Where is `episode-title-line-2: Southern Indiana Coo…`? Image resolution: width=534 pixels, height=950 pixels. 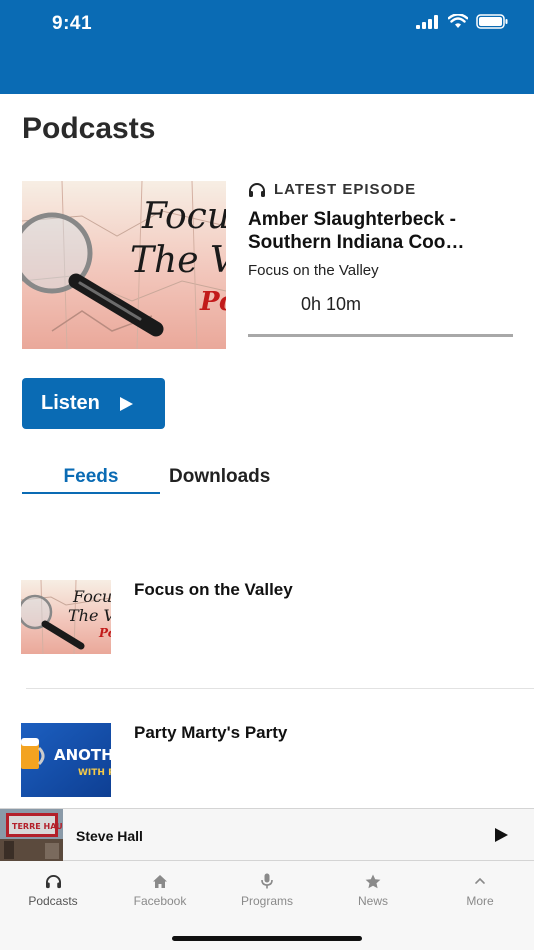 episode-title-line-2: Southern Indiana Coo… is located at coordinates (356, 242).